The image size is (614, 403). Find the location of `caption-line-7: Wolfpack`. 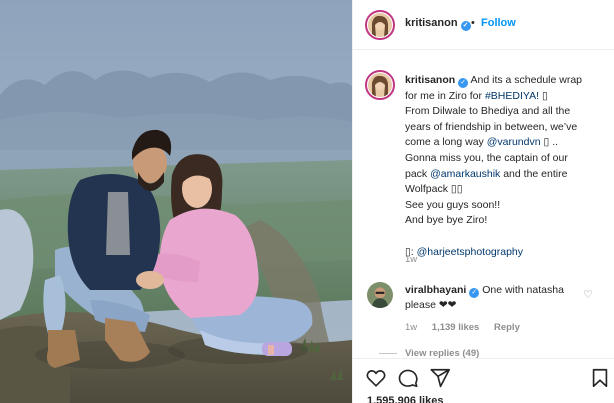

caption-line-7: Wolfpack is located at coordinates (426, 189).